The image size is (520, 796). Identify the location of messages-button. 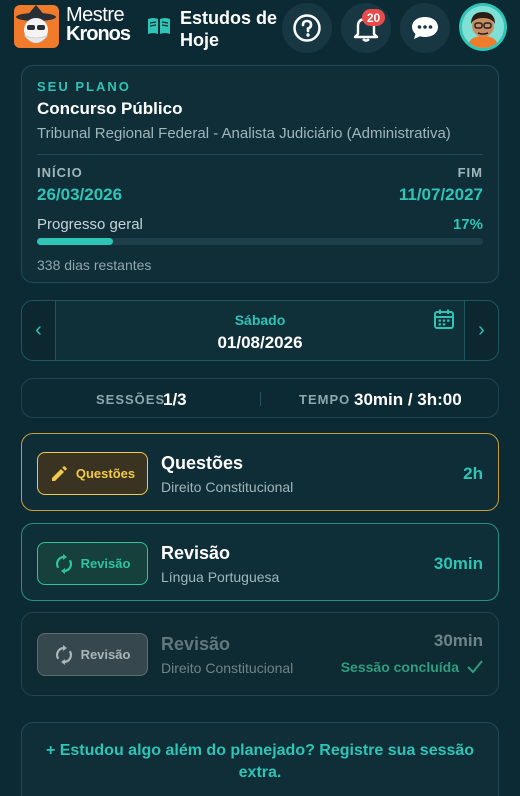
(425, 28).